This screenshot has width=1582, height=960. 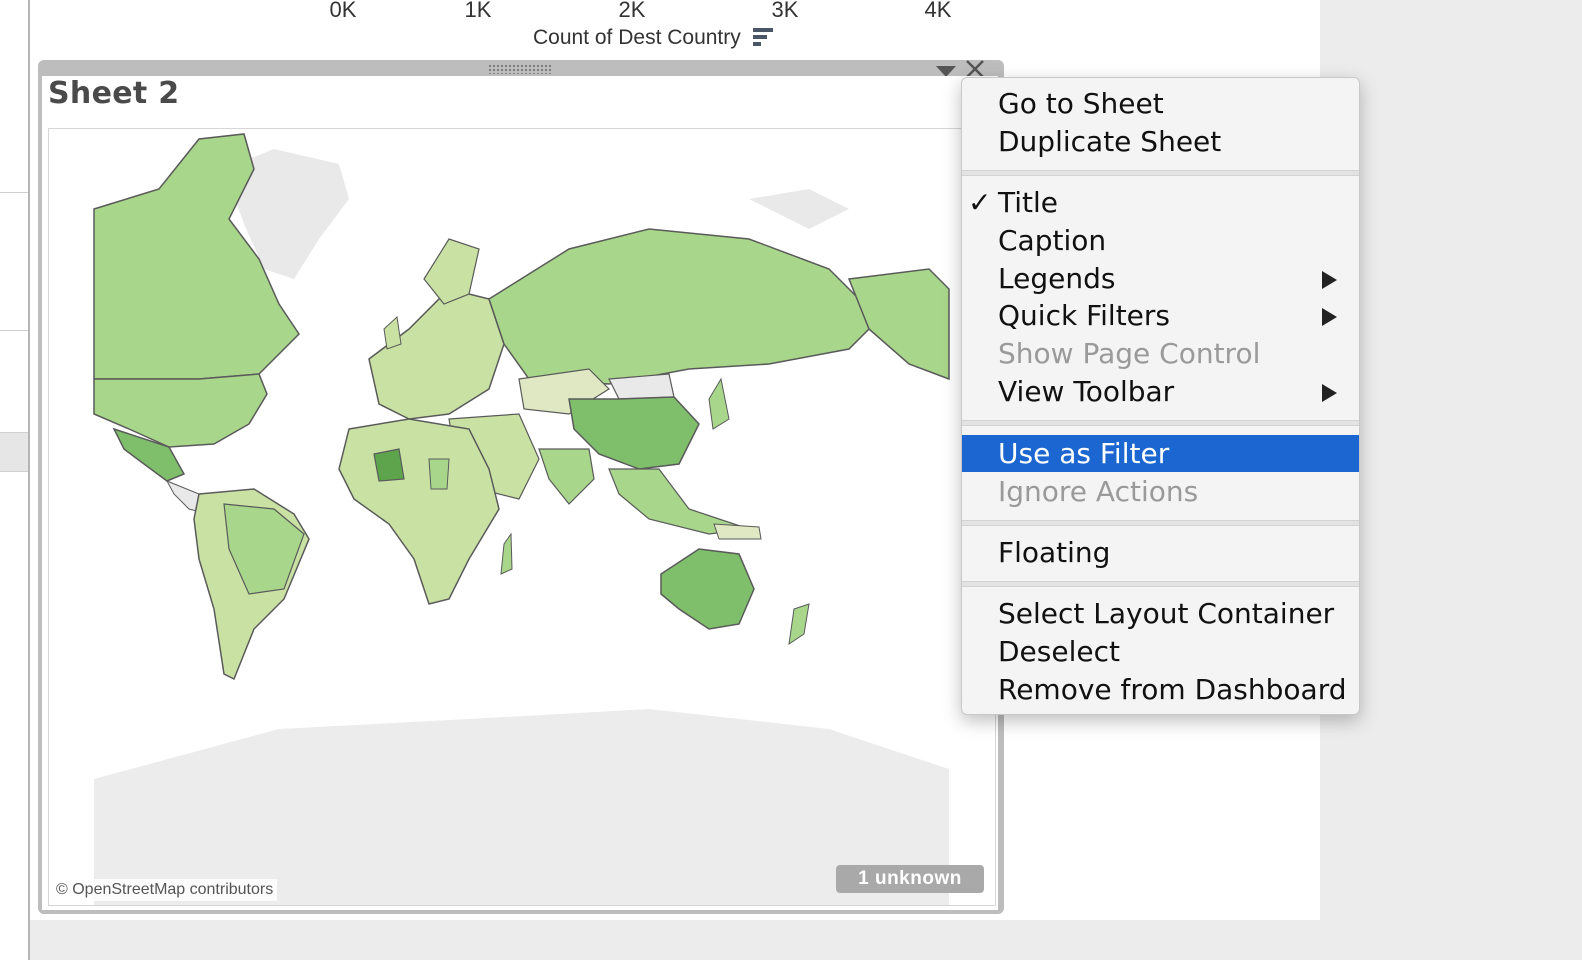 I want to click on axis-tick-label: 4K, so click(x=938, y=11).